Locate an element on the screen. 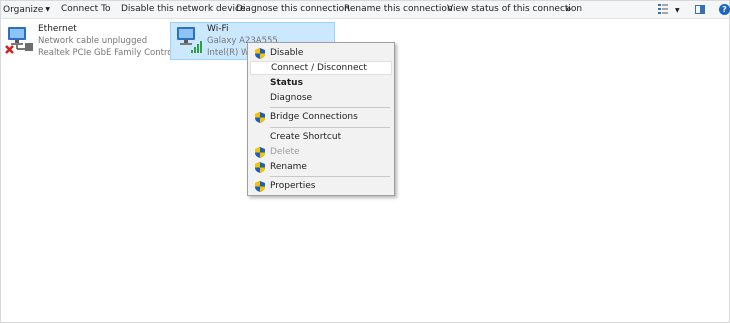  menu-item-label: Create Shortcut is located at coordinates (306, 137).